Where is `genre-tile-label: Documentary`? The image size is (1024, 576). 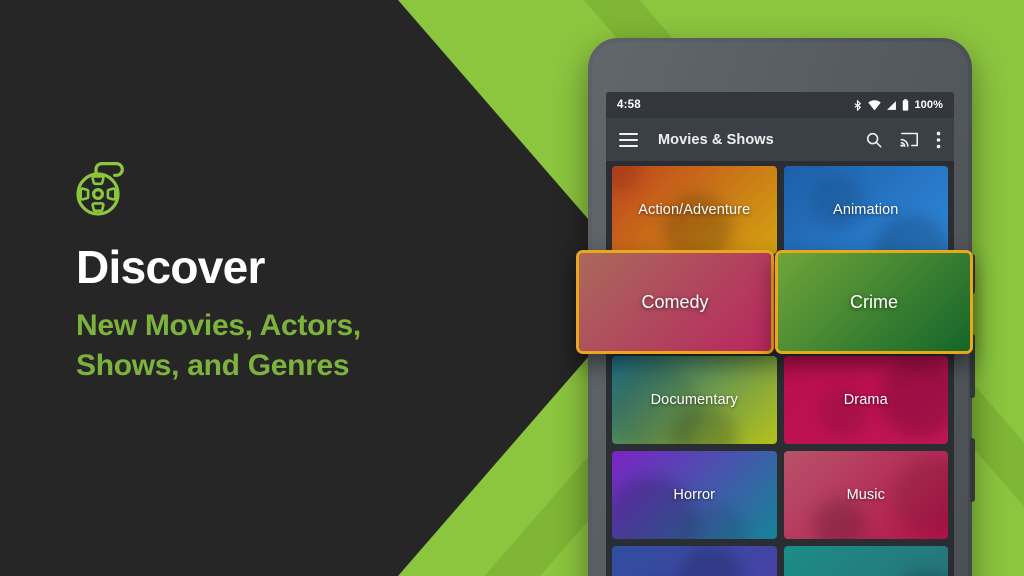
genre-tile-label: Documentary is located at coordinates (694, 400).